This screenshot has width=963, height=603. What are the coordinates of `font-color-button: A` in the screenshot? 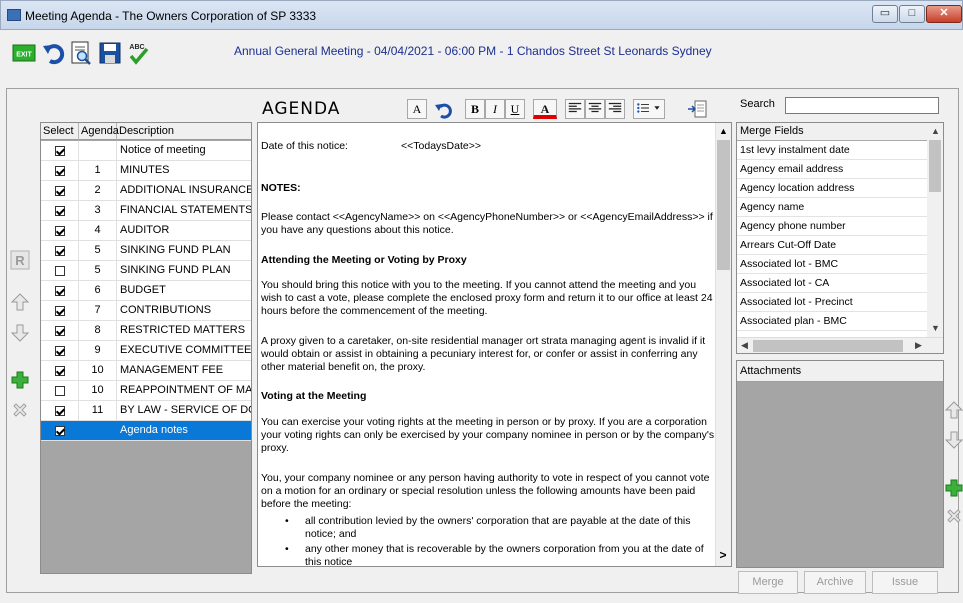 It's located at (545, 109).